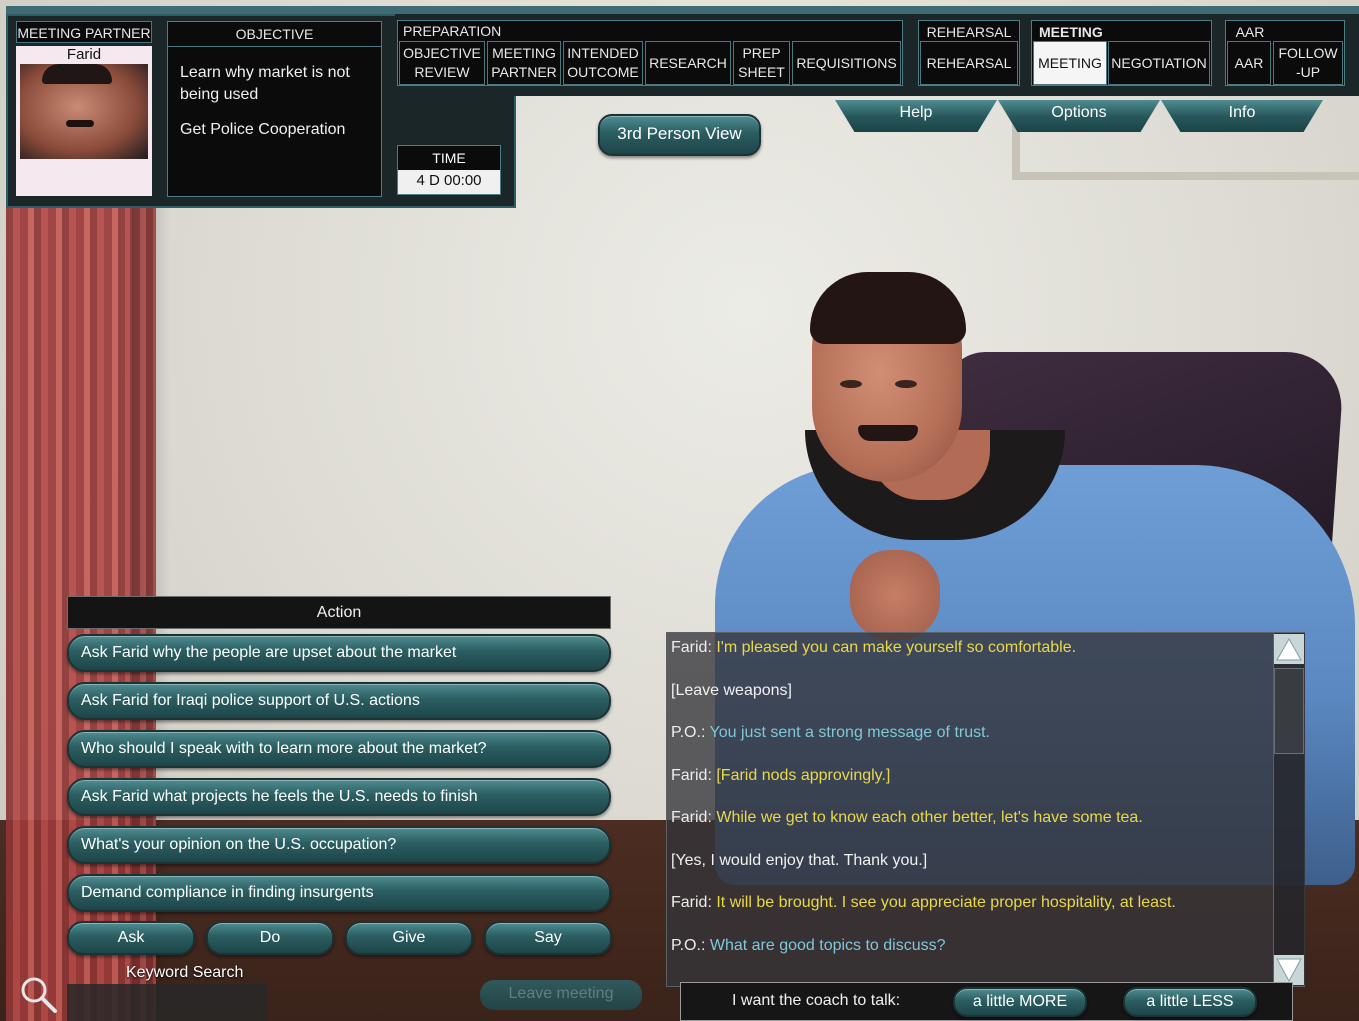  I want to click on tab-help: Help, so click(916, 116).